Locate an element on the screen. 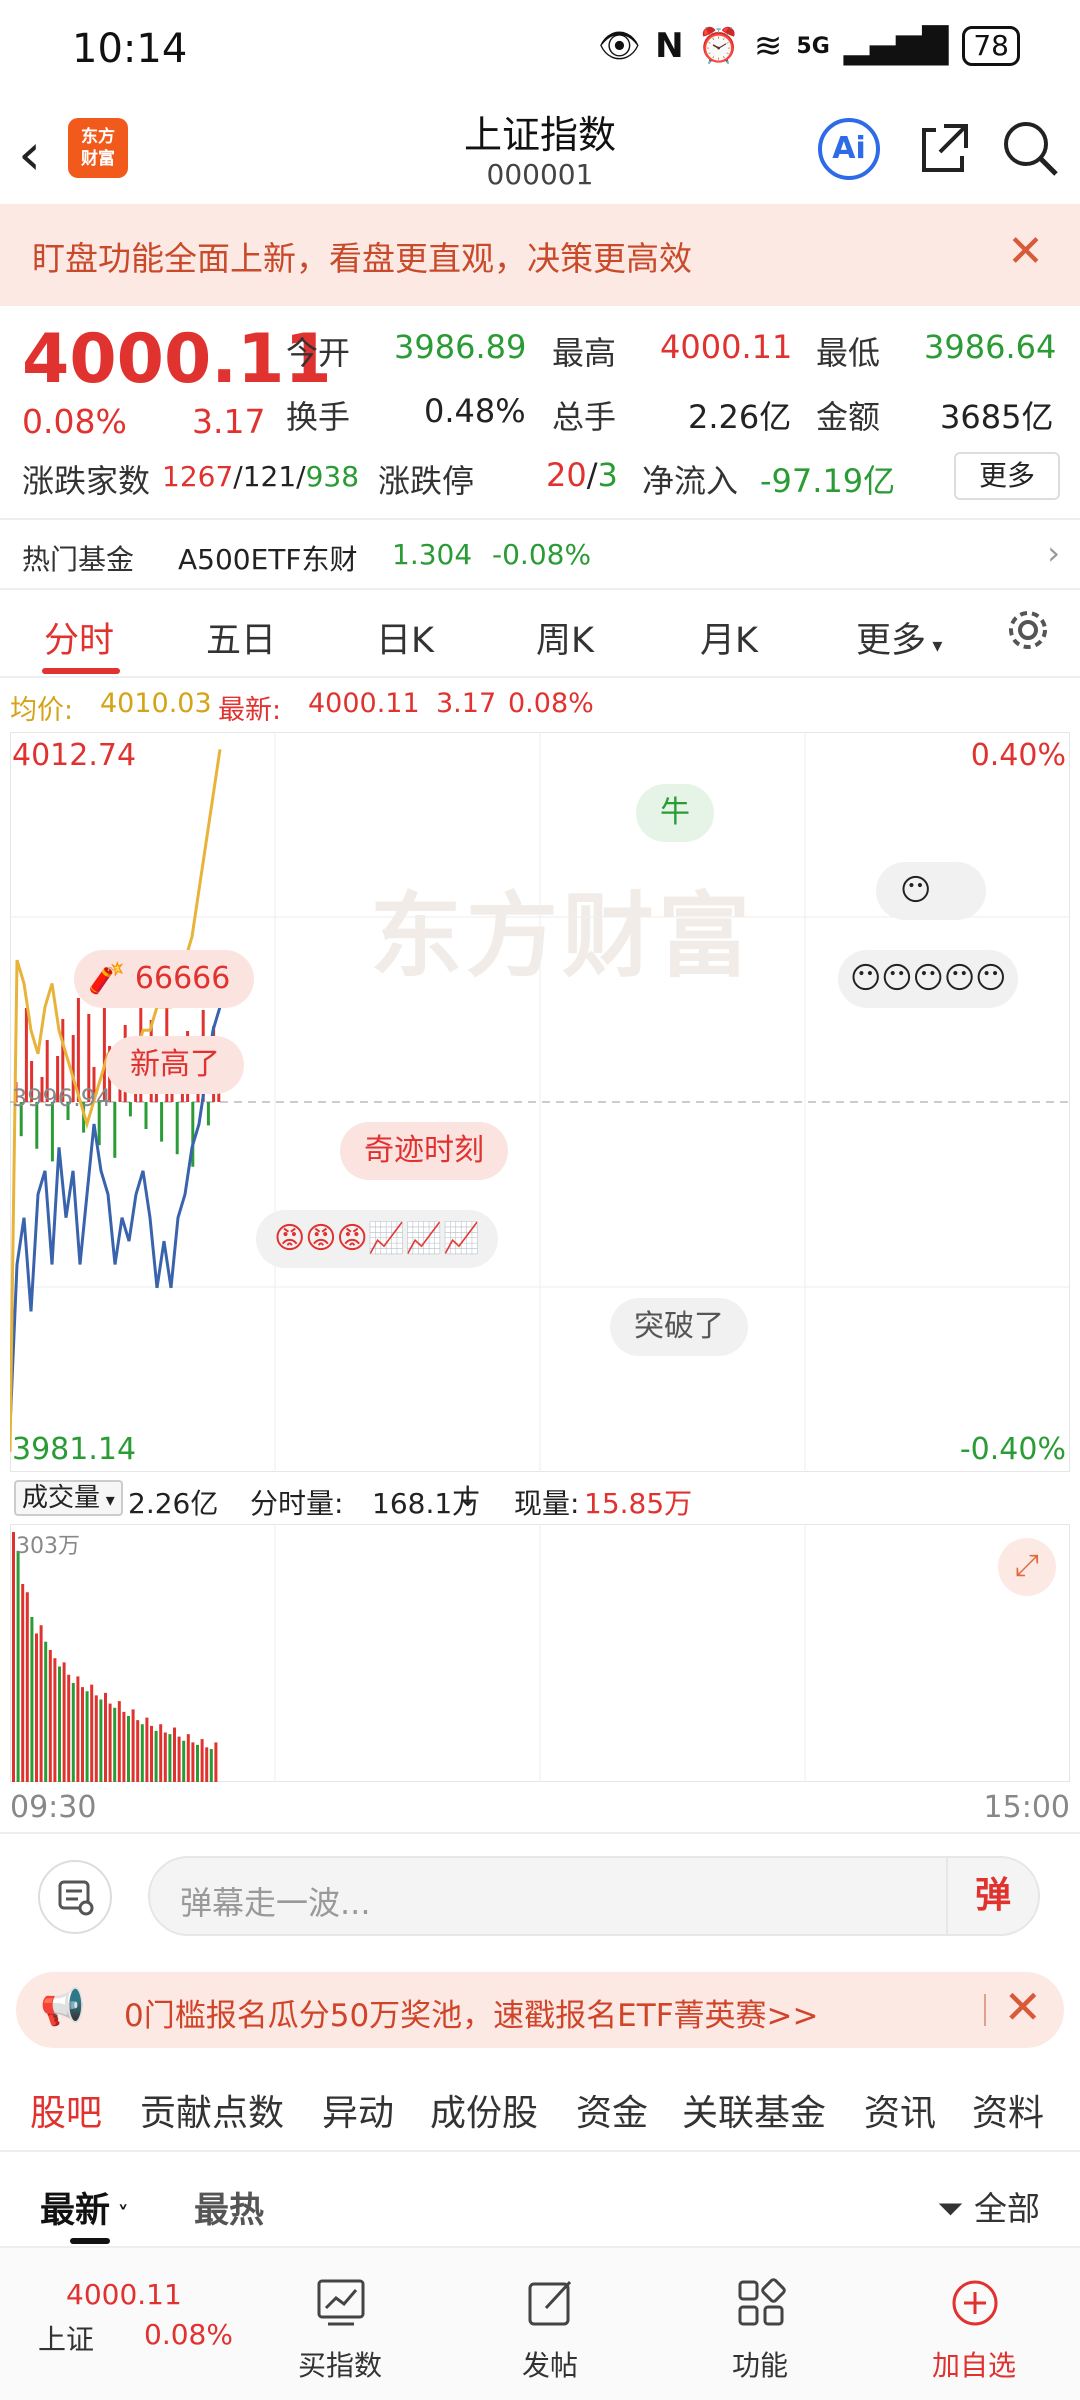  bottom-nav: 4000.11 上证 0.08% 买指数 发帖 功能 加自选 is located at coordinates (540, 2323).